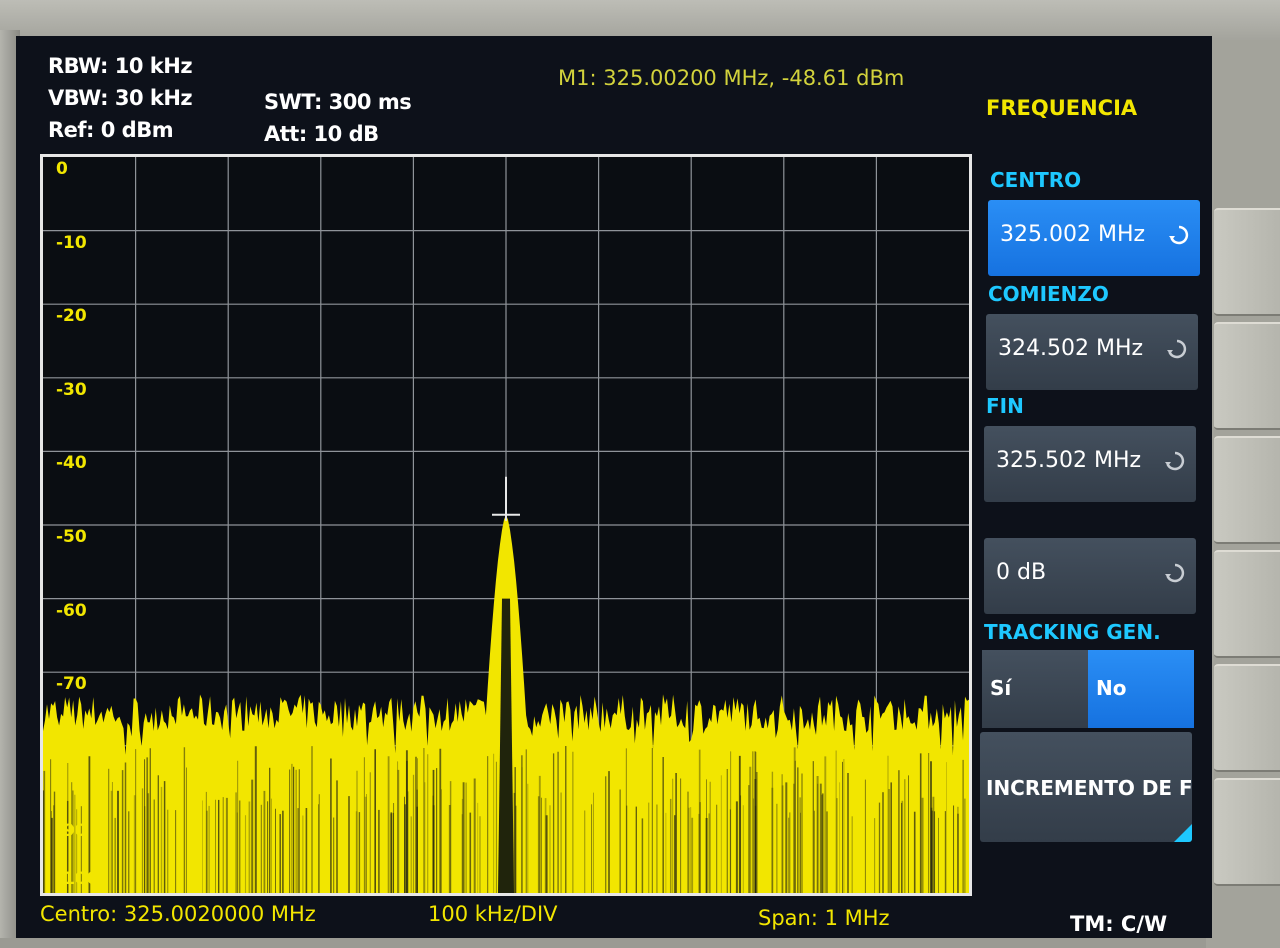 Image resolution: width=1280 pixels, height=948 pixels. Describe the element at coordinates (731, 78) in the screenshot. I see `marker-readout: M1: 325.00200 MHz, -48.61 dBm` at that location.